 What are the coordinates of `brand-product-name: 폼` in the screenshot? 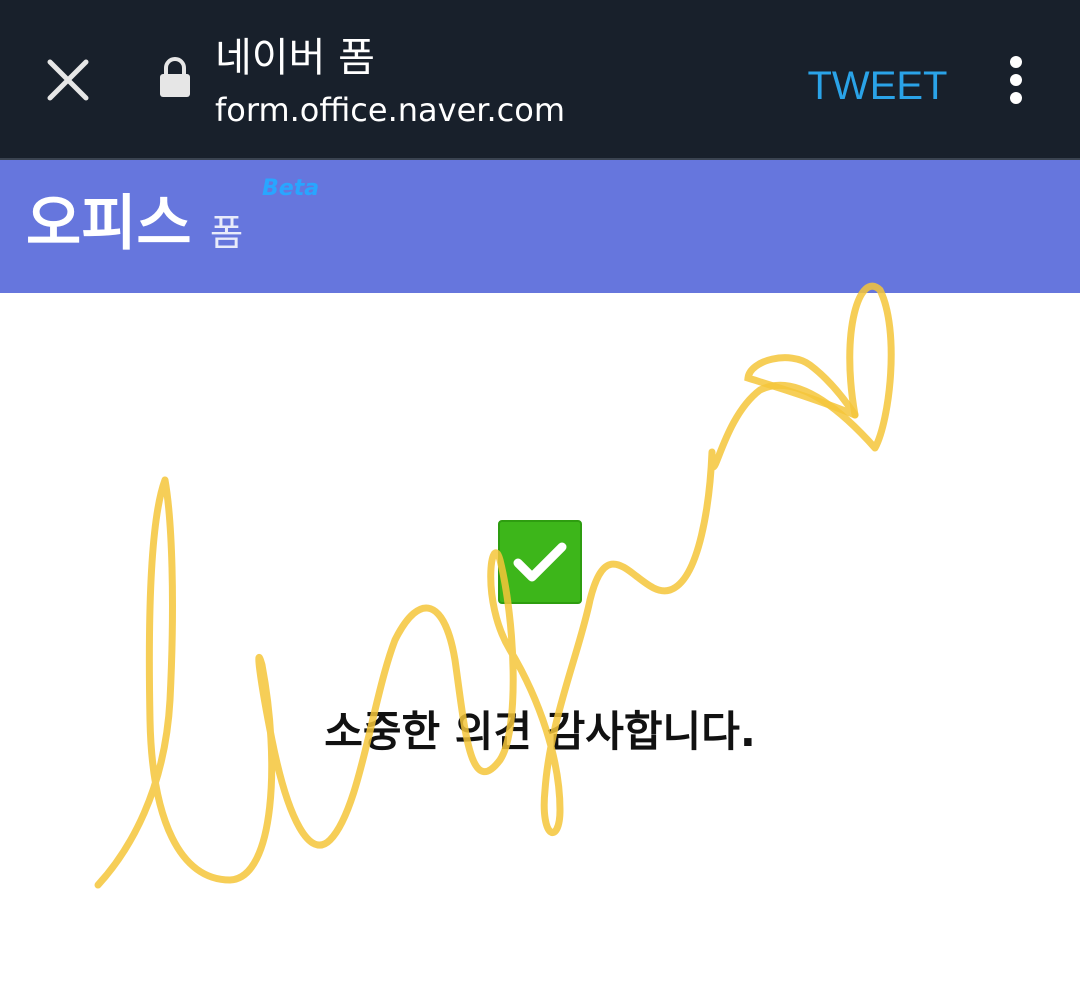 It's located at (227, 233).